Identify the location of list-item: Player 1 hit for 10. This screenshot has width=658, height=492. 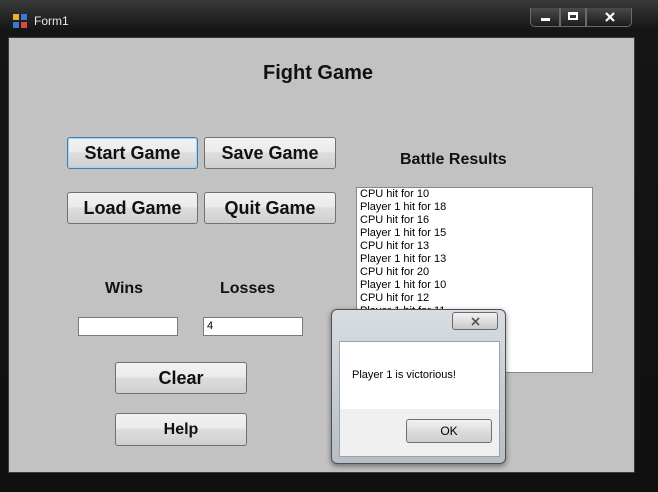
(474, 285).